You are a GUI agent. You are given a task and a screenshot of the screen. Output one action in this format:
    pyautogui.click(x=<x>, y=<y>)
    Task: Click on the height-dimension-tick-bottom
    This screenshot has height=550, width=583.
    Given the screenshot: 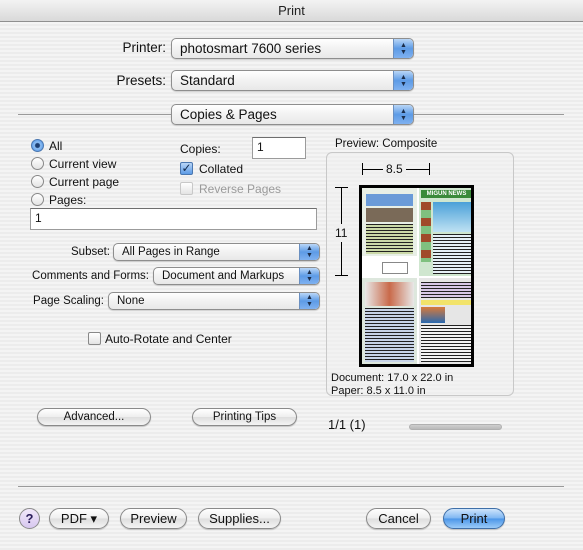 What is the action you would take?
    pyautogui.click(x=341, y=275)
    